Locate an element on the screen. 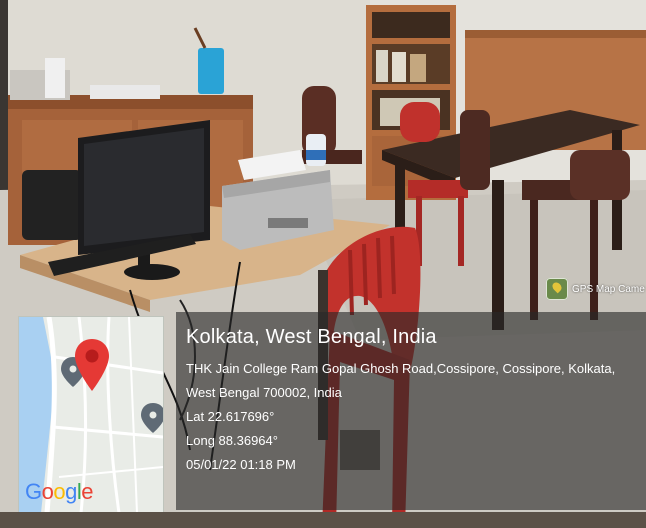 The width and height of the screenshot is (646, 528). location-title: Kolkata, West Bengal, India is located at coordinates (311, 337).